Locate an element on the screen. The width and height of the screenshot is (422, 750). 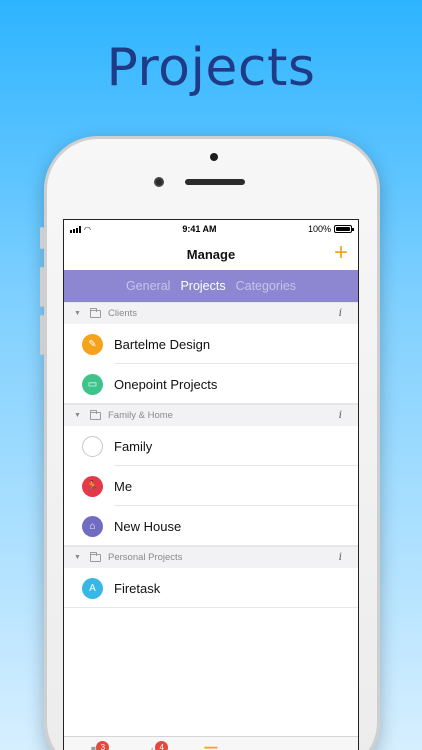
add-project-button: + is located at coordinates (341, 253).